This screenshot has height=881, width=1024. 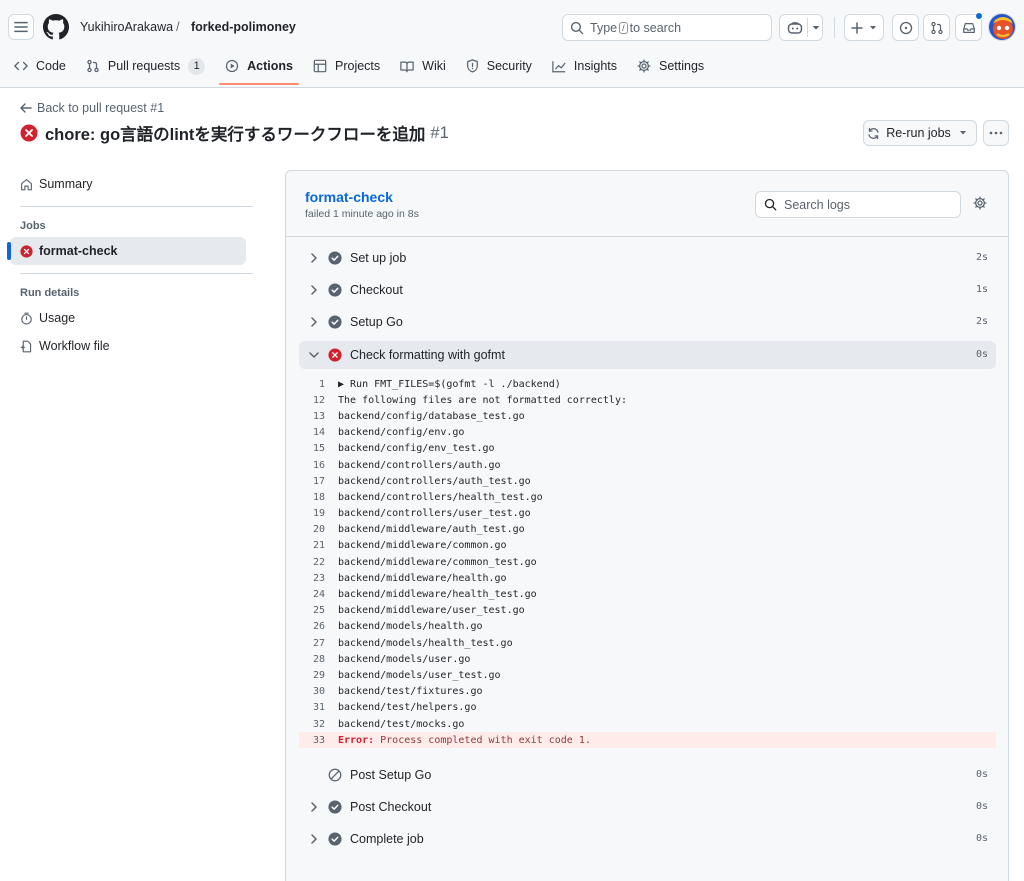 What do you see at coordinates (981, 289) in the screenshot?
I see `step-duration: 1s` at bounding box center [981, 289].